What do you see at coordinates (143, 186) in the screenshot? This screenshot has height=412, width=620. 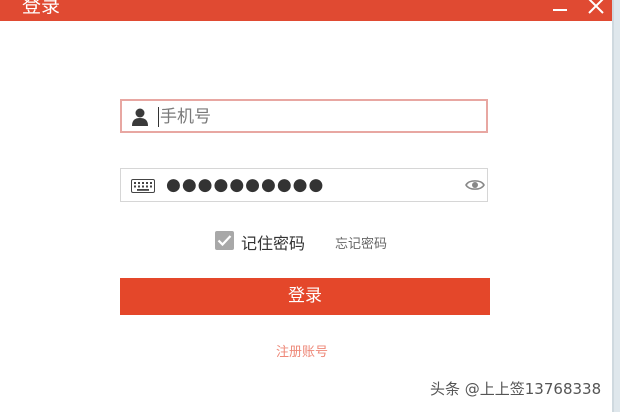 I see `keyboard-icon` at bounding box center [143, 186].